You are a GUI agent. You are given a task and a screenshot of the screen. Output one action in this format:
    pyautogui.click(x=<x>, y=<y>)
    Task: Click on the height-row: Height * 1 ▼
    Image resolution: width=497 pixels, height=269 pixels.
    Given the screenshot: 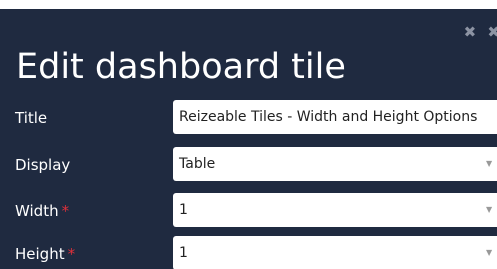 What is the action you would take?
    pyautogui.click(x=248, y=251)
    